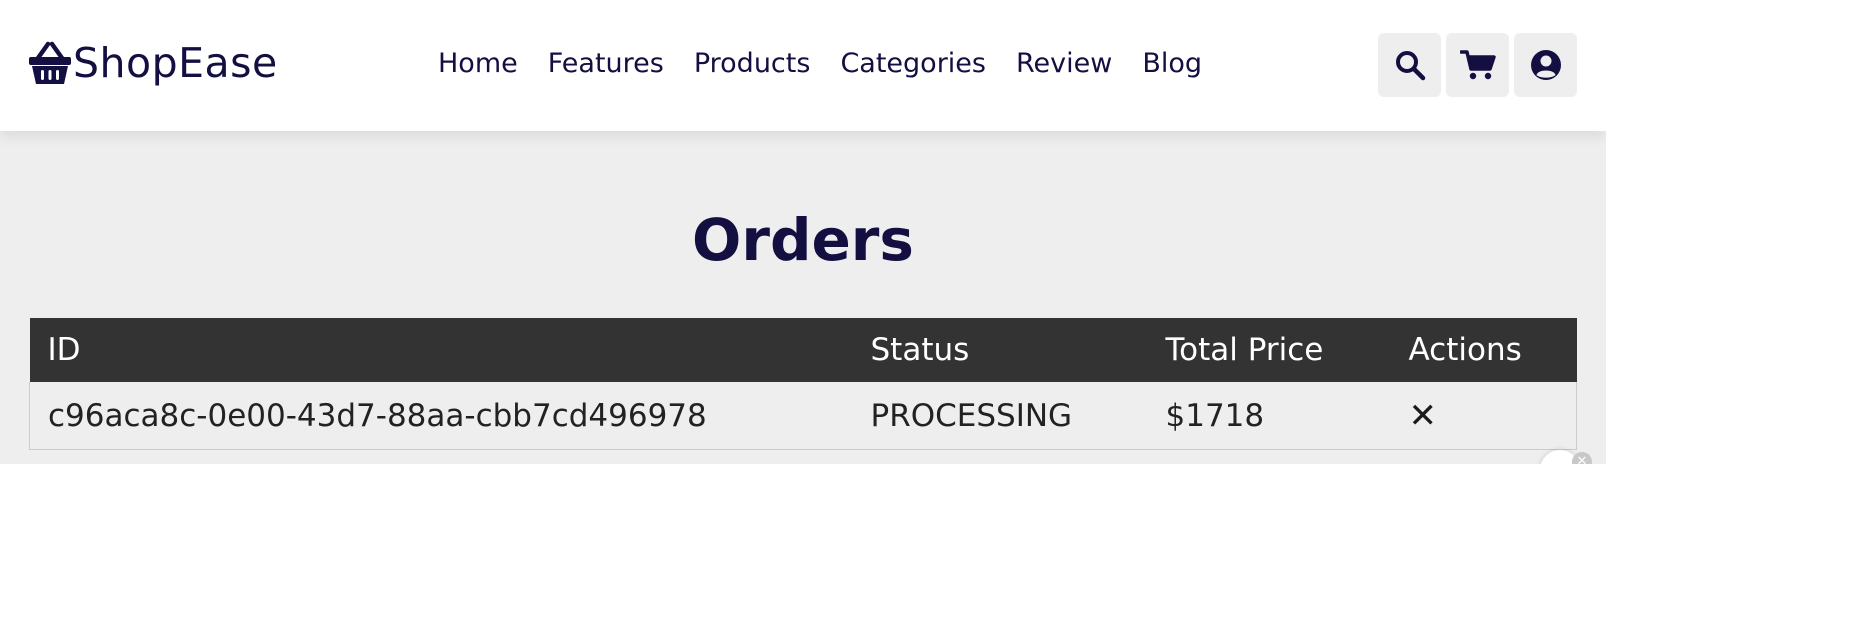  I want to click on search-button, so click(1409, 65).